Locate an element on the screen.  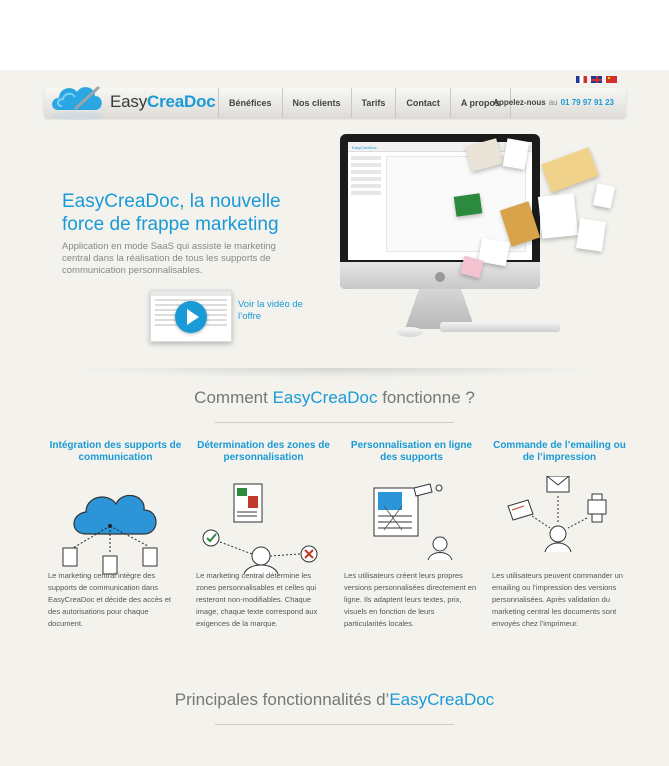
mouse-illustration is located at coordinates (410, 332).